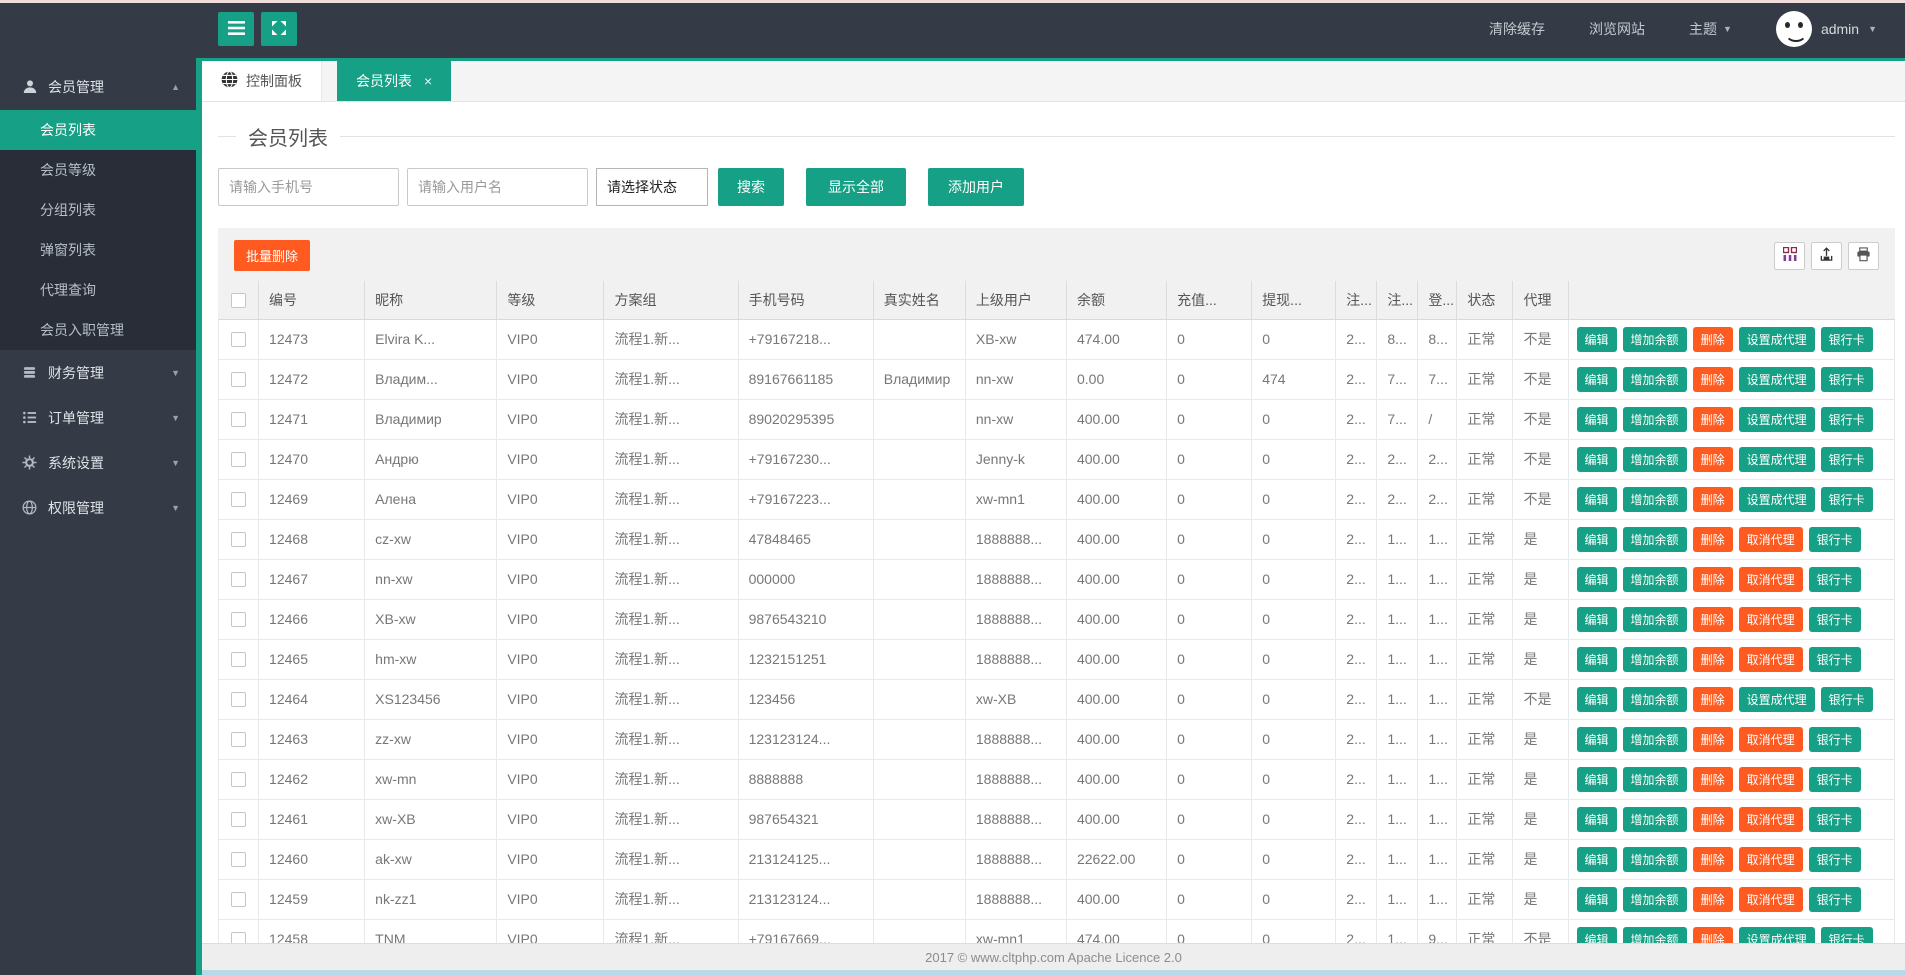 The image size is (1905, 975). What do you see at coordinates (98, 87) in the screenshot?
I see `sidebar-group-member-management: 会员管理 ▲` at bounding box center [98, 87].